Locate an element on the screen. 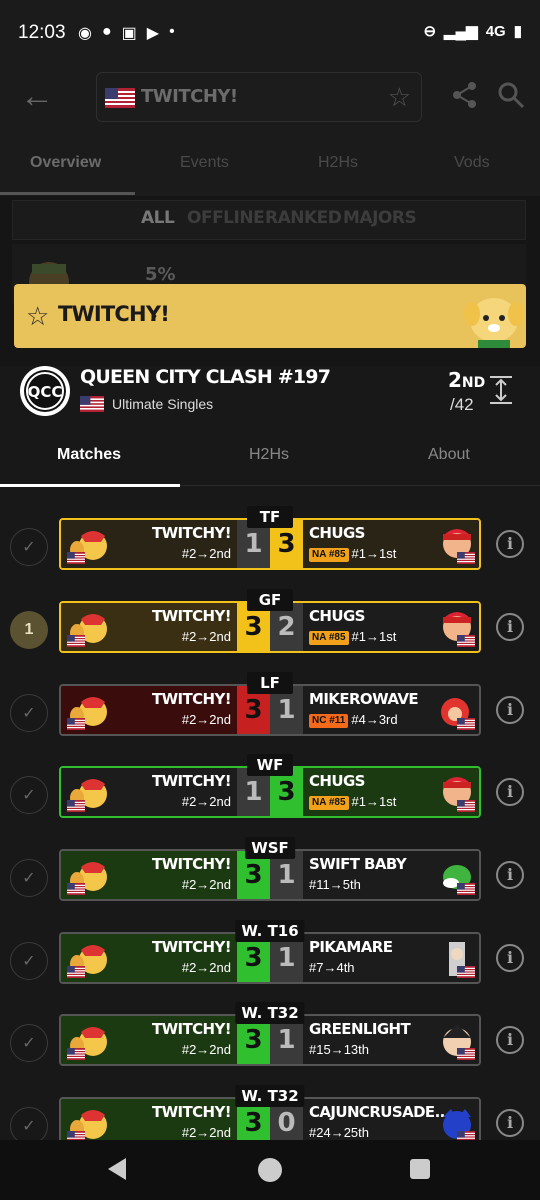 The image size is (540, 1200). search-player-name: TWITCHY! is located at coordinates (189, 96).